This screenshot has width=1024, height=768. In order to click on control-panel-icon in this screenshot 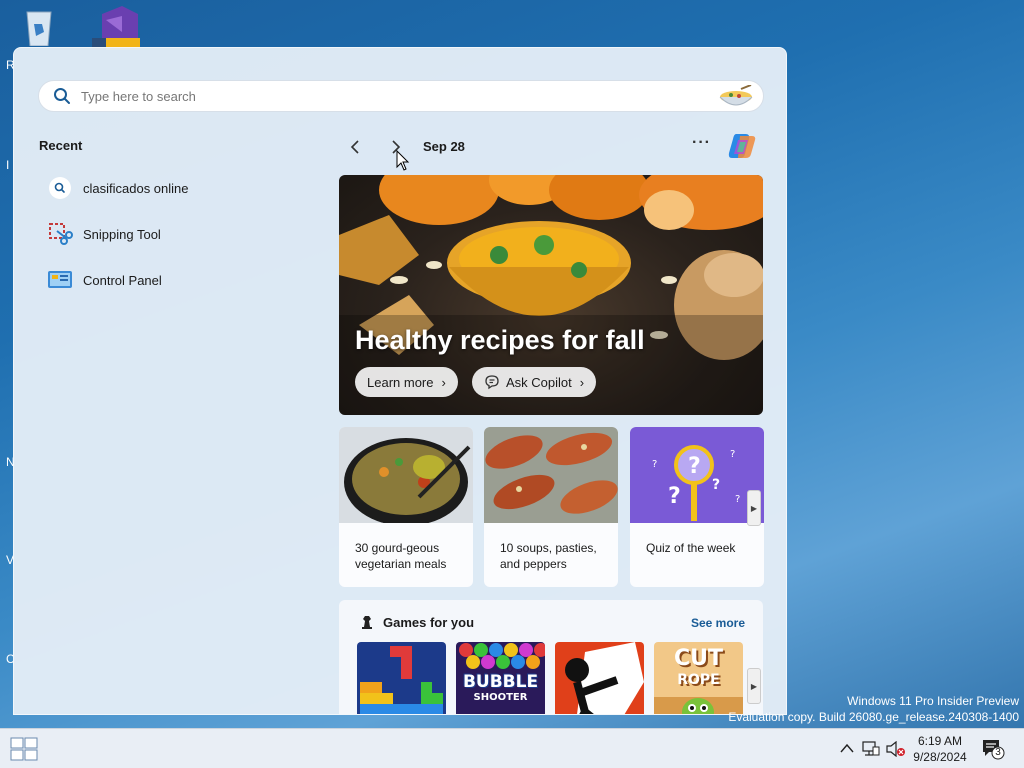, I will do `click(60, 279)`.